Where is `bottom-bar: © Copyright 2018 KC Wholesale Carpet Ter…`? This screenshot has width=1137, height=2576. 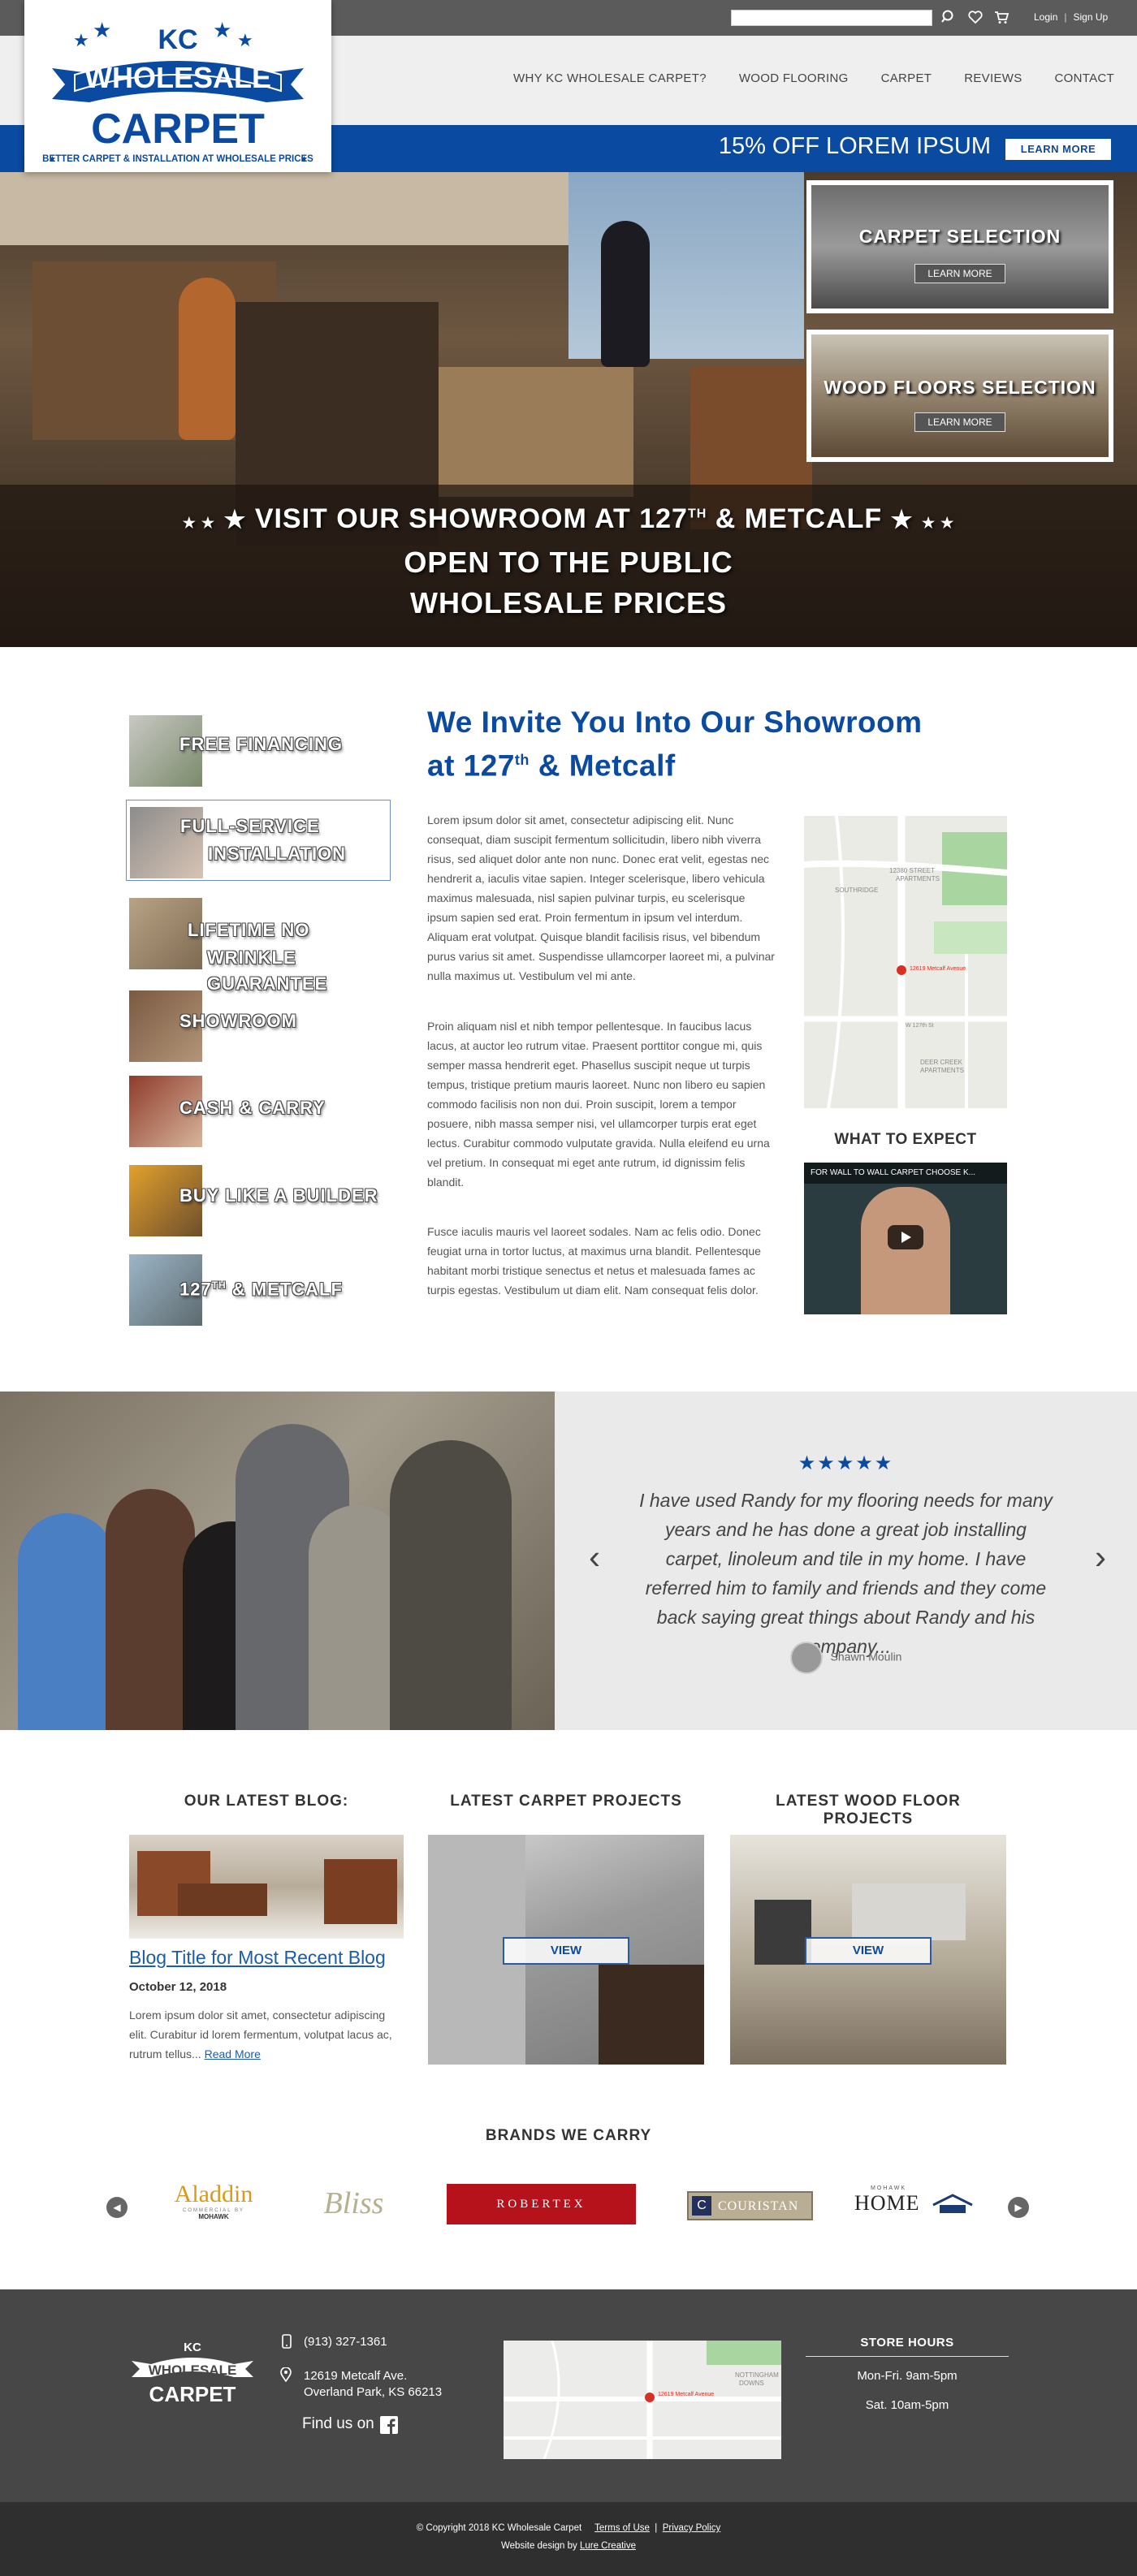
bottom-bar: © Copyright 2018 KC Wholesale Carpet Ter… is located at coordinates (568, 2539).